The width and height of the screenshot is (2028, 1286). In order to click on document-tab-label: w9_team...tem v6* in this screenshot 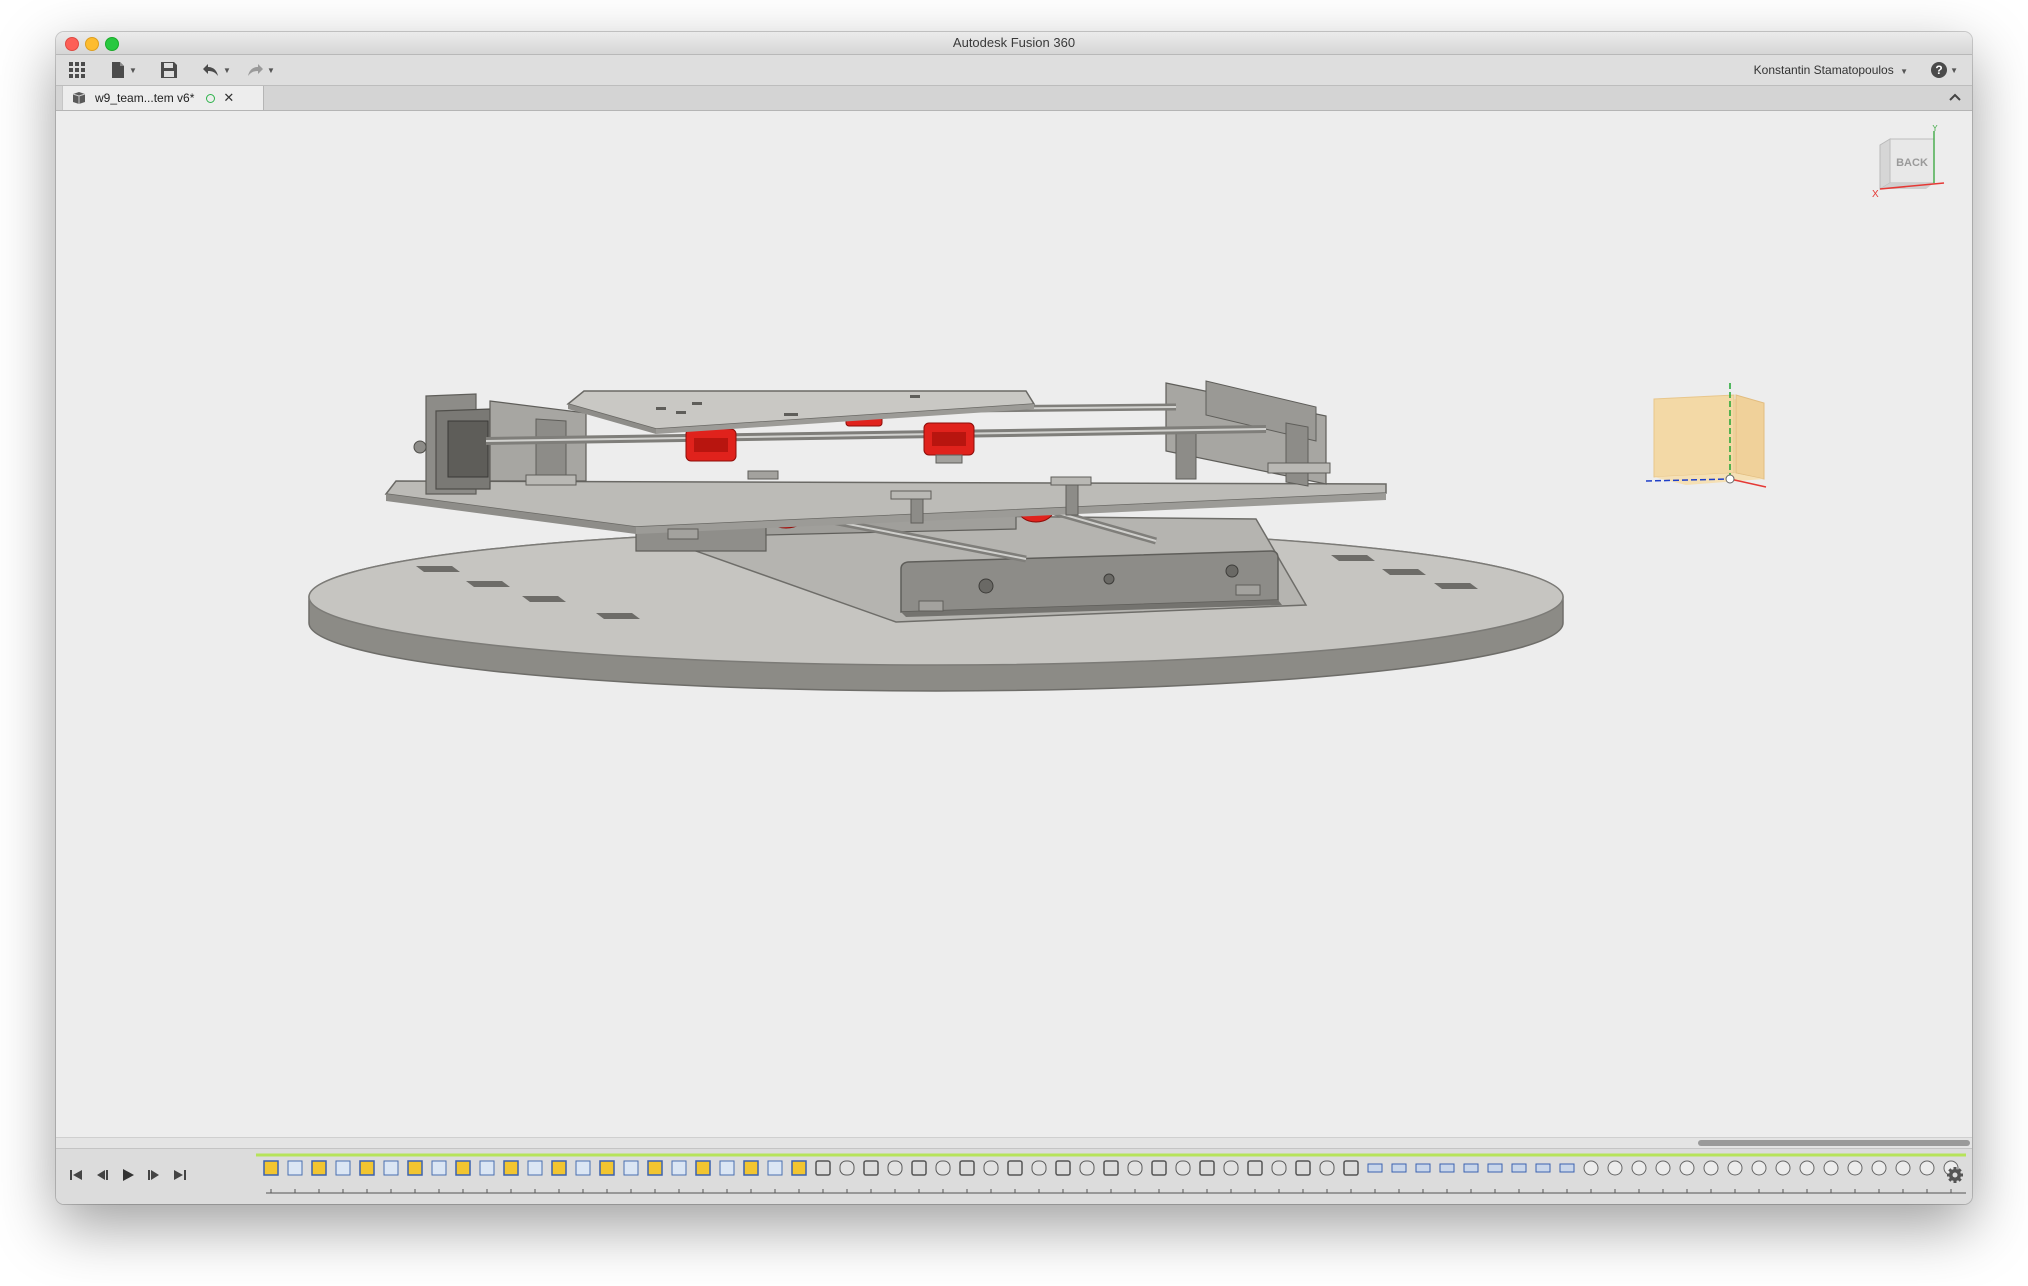, I will do `click(145, 98)`.